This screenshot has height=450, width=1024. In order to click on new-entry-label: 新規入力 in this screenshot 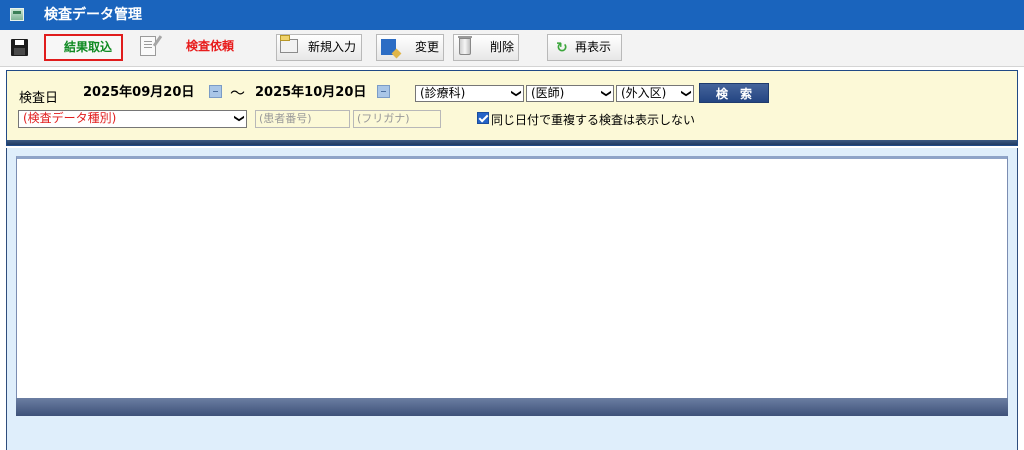, I will do `click(332, 47)`.